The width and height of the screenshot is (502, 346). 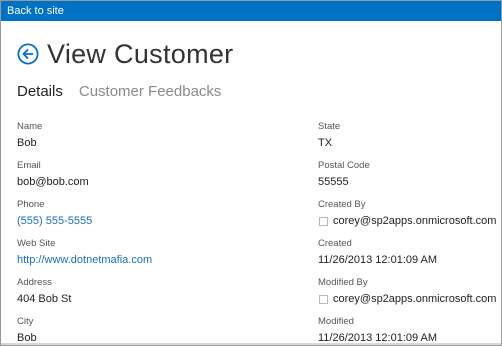 I want to click on page-title: View Customer, so click(x=140, y=54).